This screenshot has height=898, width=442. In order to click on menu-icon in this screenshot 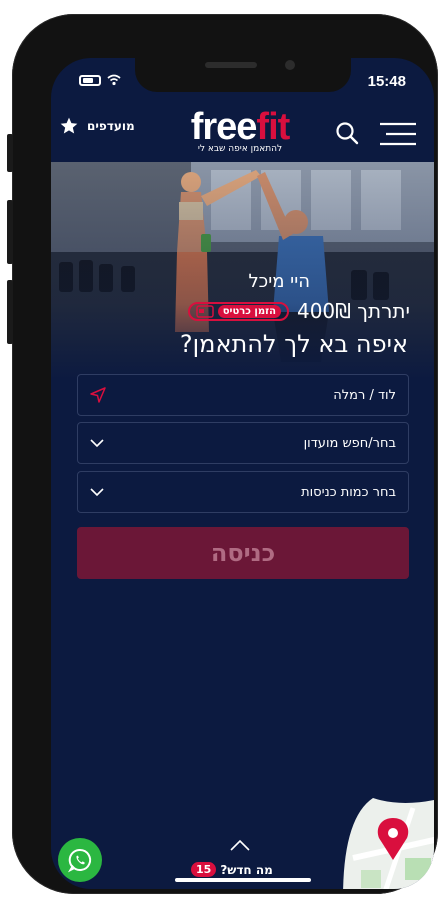, I will do `click(398, 134)`.